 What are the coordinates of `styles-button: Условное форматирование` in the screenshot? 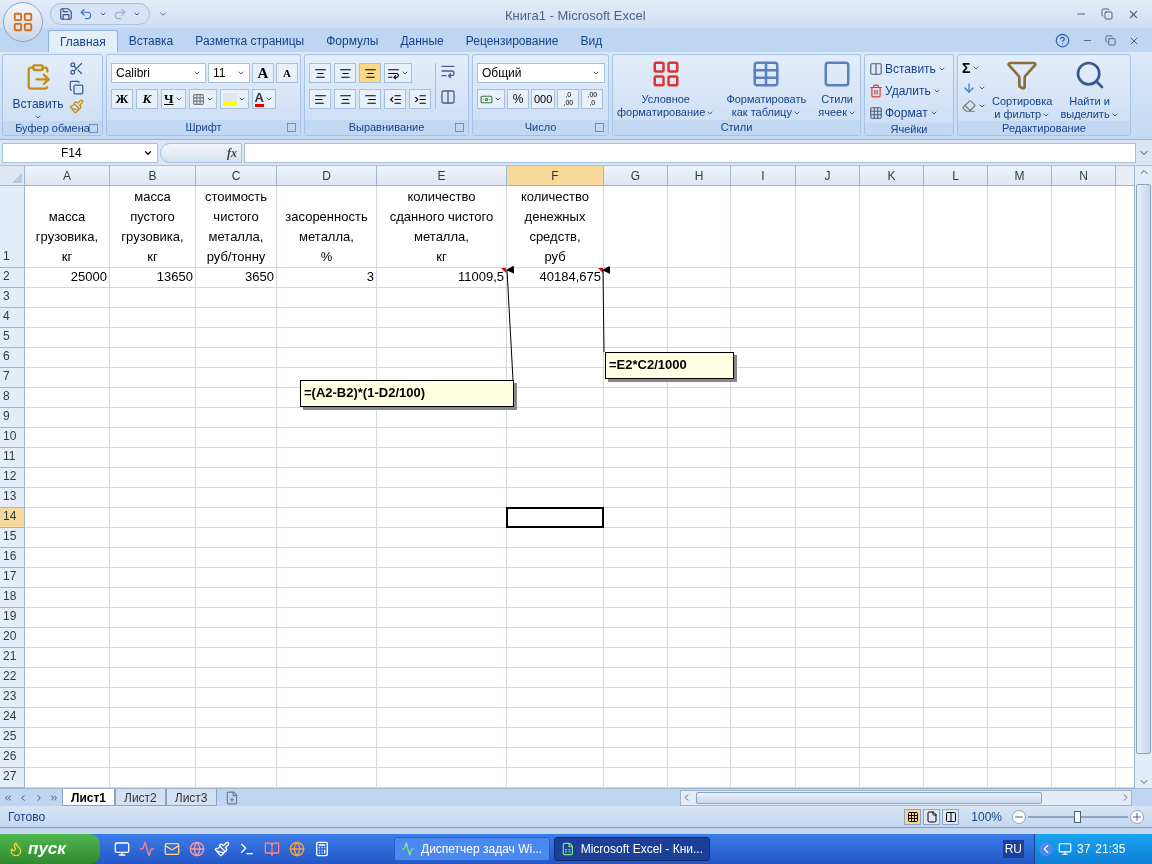 It's located at (666, 89).